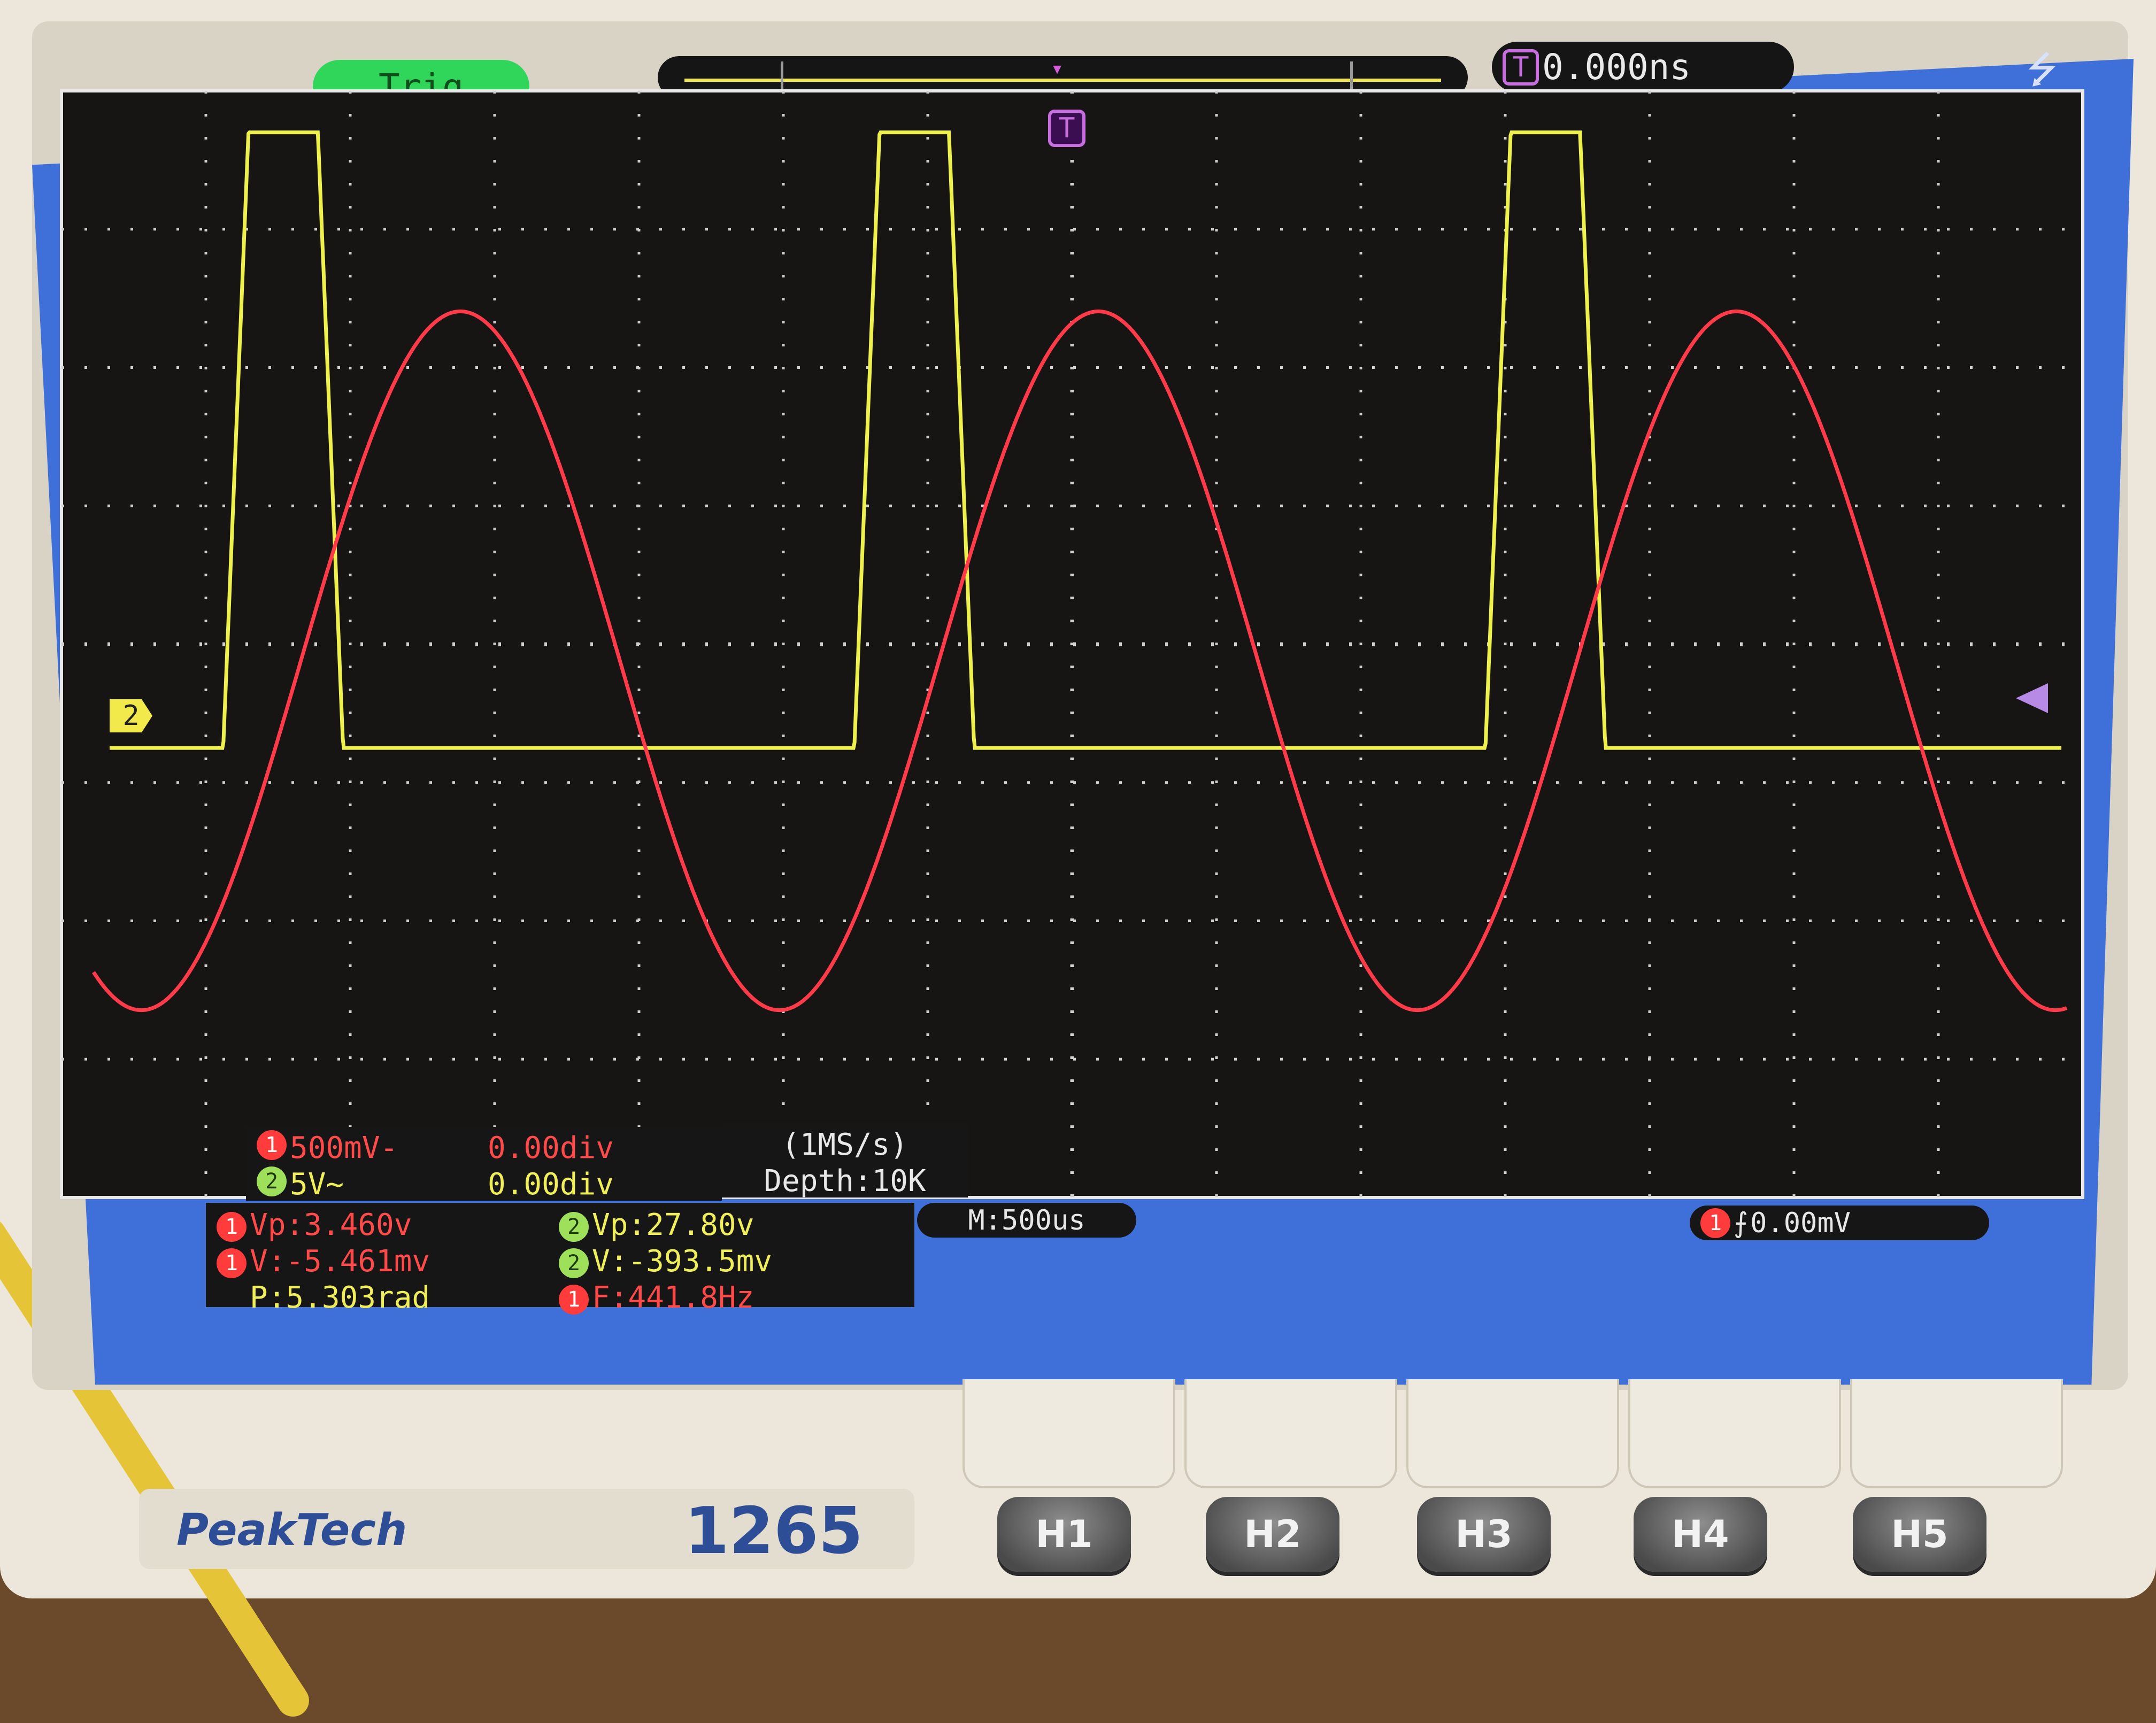  Describe the element at coordinates (773, 1531) in the screenshot. I see `model-number: 1265` at that location.